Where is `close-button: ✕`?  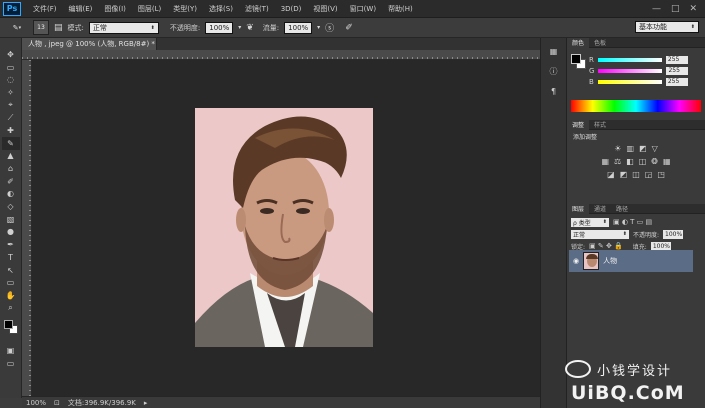 close-button: ✕ is located at coordinates (693, 9).